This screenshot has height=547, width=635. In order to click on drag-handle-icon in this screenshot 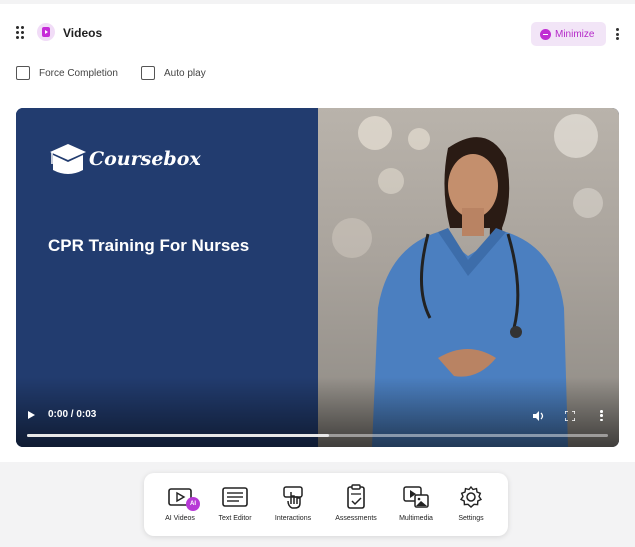, I will do `click(20, 32)`.